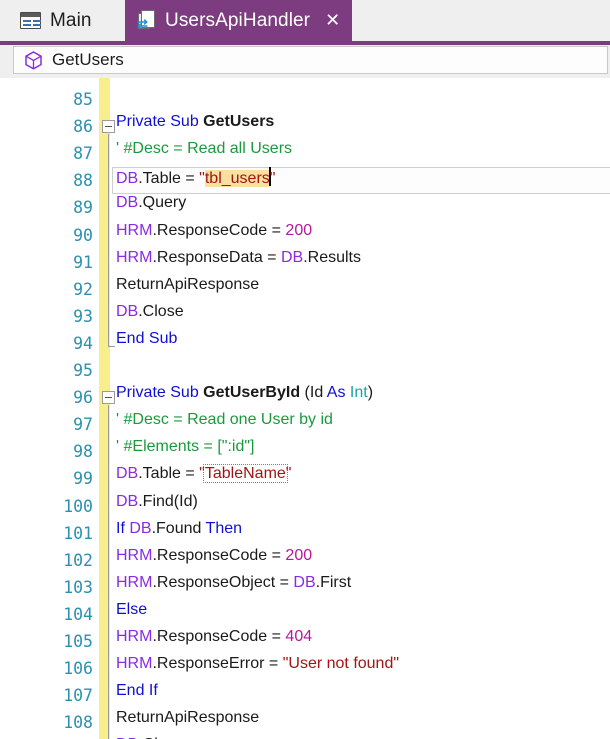  Describe the element at coordinates (201, 478) in the screenshot. I see `code-line: DB.Table = "TableName"` at that location.